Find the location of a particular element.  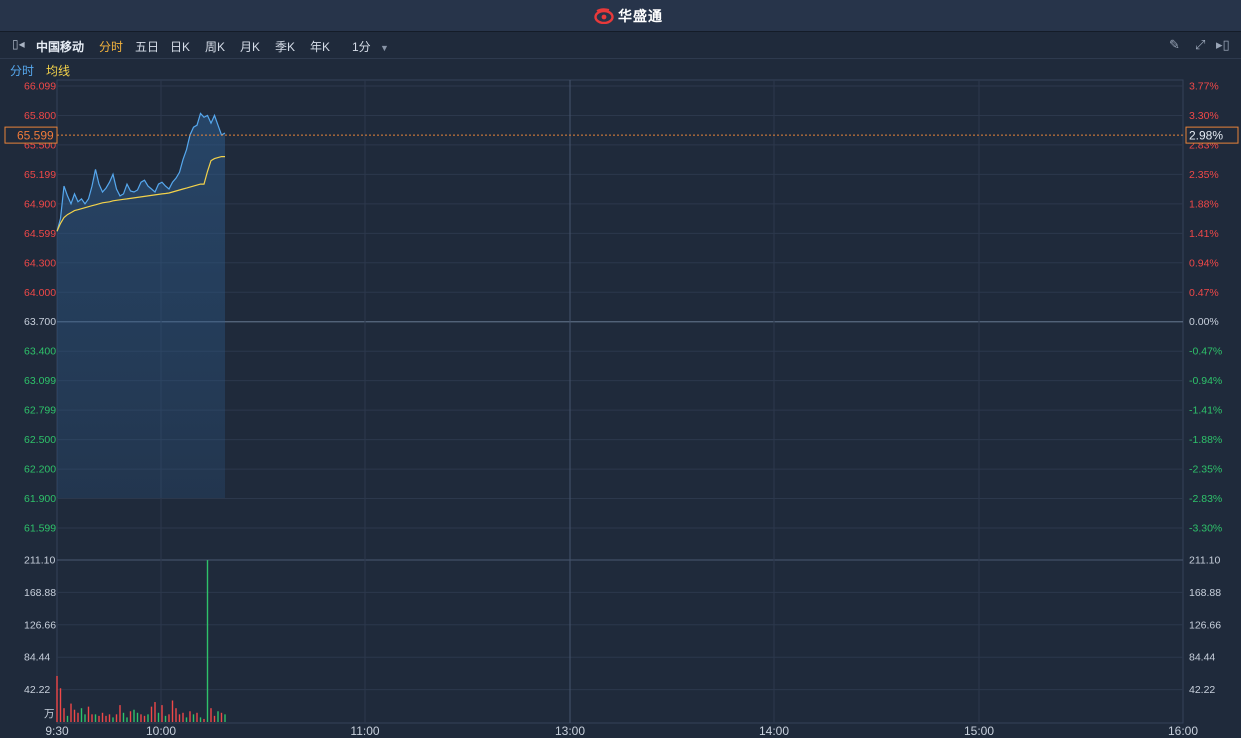

brand: 华盛通 is located at coordinates (628, 16).